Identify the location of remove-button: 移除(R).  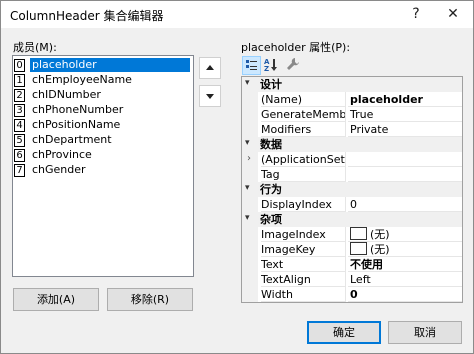
(150, 299).